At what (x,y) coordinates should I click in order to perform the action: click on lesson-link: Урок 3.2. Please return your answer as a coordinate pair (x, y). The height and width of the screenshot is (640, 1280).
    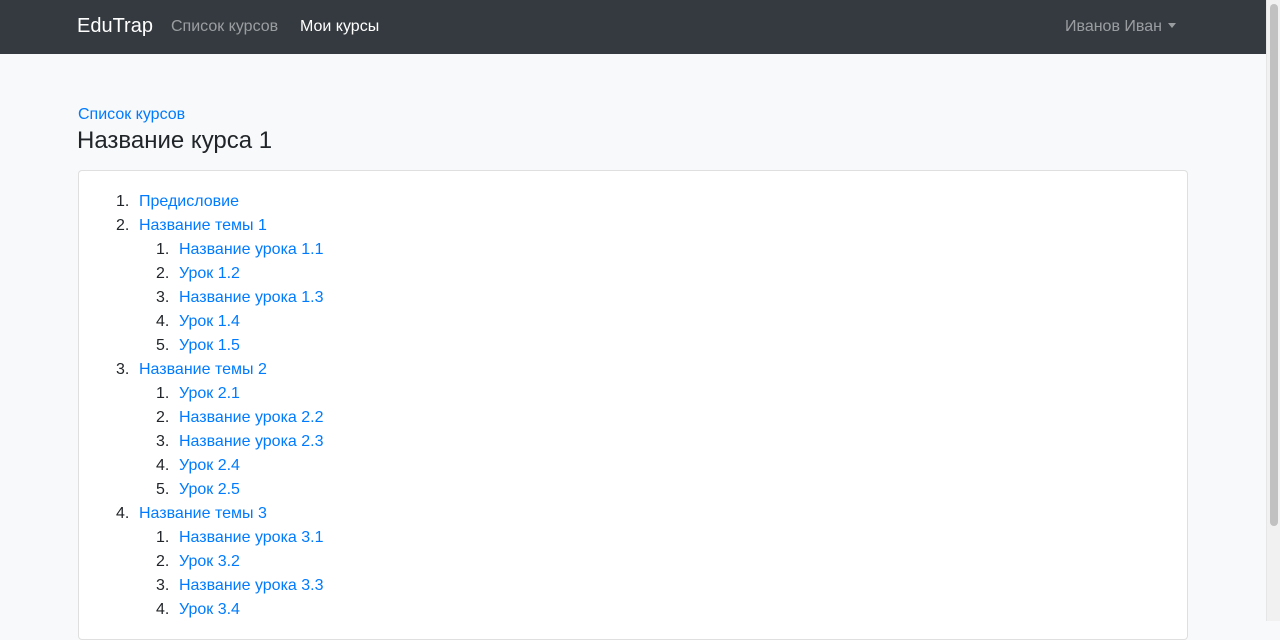
    Looking at the image, I should click on (209, 561).